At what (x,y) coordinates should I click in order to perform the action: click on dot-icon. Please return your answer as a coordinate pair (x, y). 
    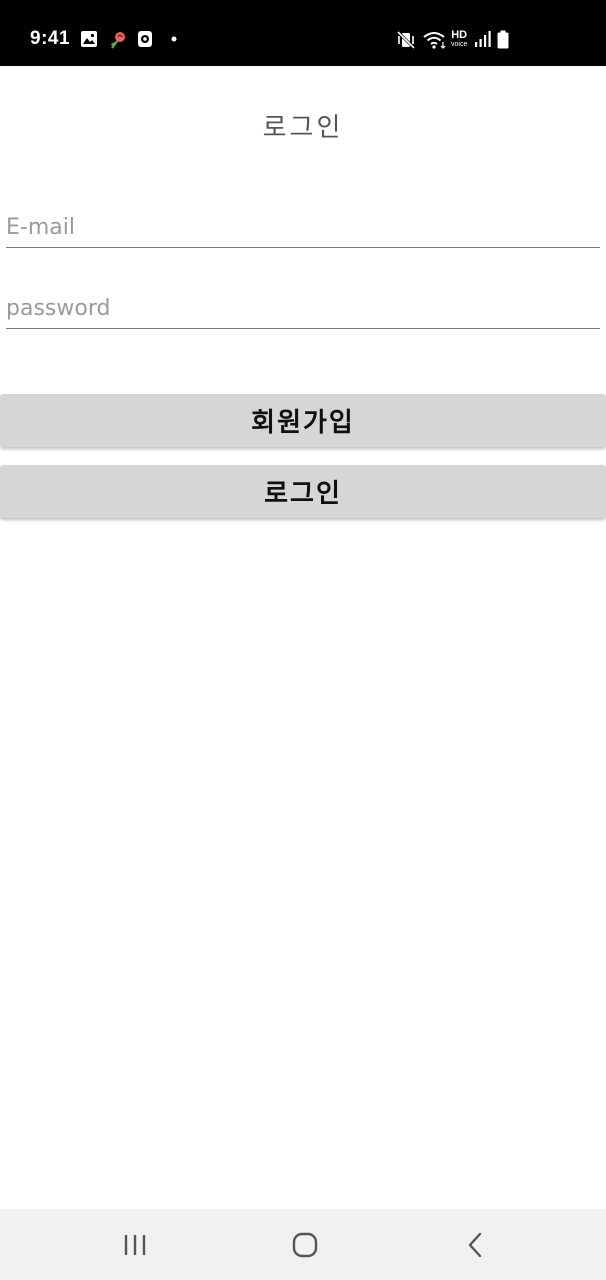
    Looking at the image, I should click on (174, 45).